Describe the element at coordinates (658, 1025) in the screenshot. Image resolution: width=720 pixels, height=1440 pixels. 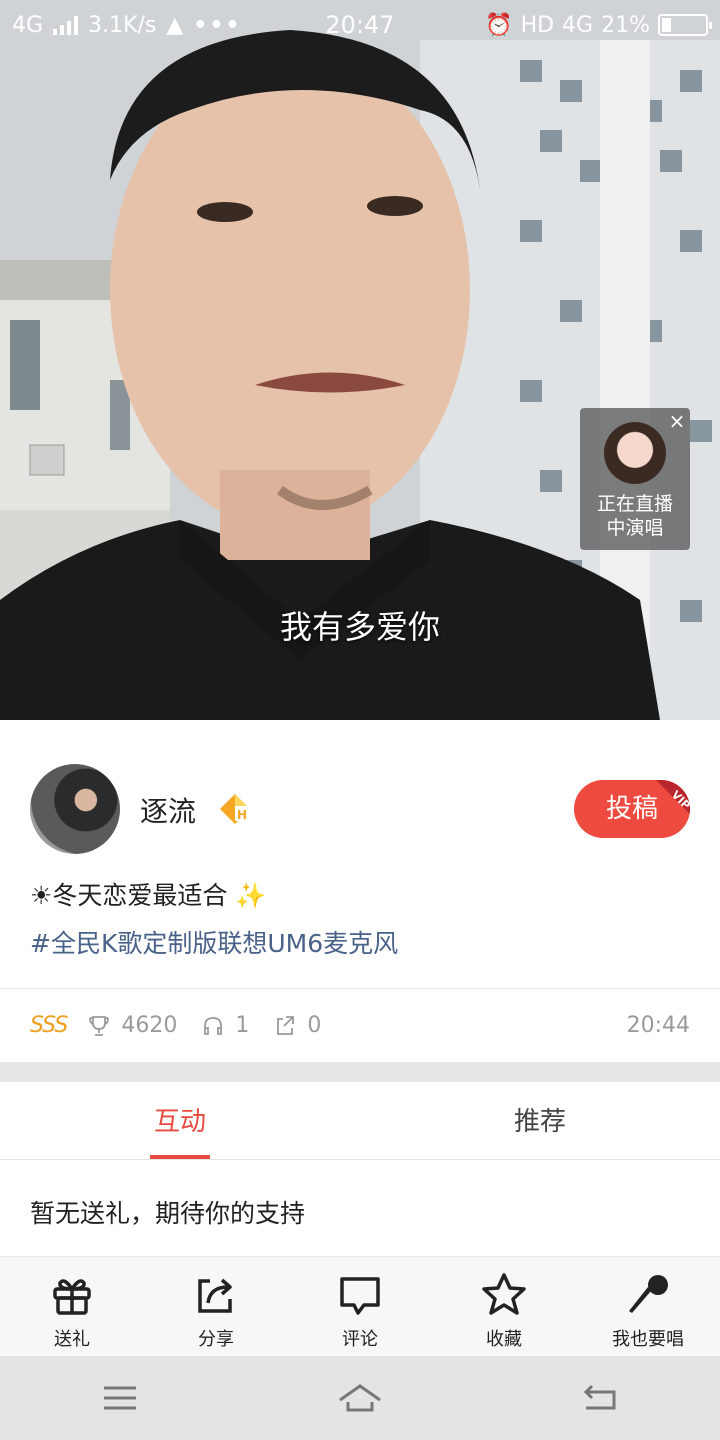
I see `publish-time: 20:44` at that location.